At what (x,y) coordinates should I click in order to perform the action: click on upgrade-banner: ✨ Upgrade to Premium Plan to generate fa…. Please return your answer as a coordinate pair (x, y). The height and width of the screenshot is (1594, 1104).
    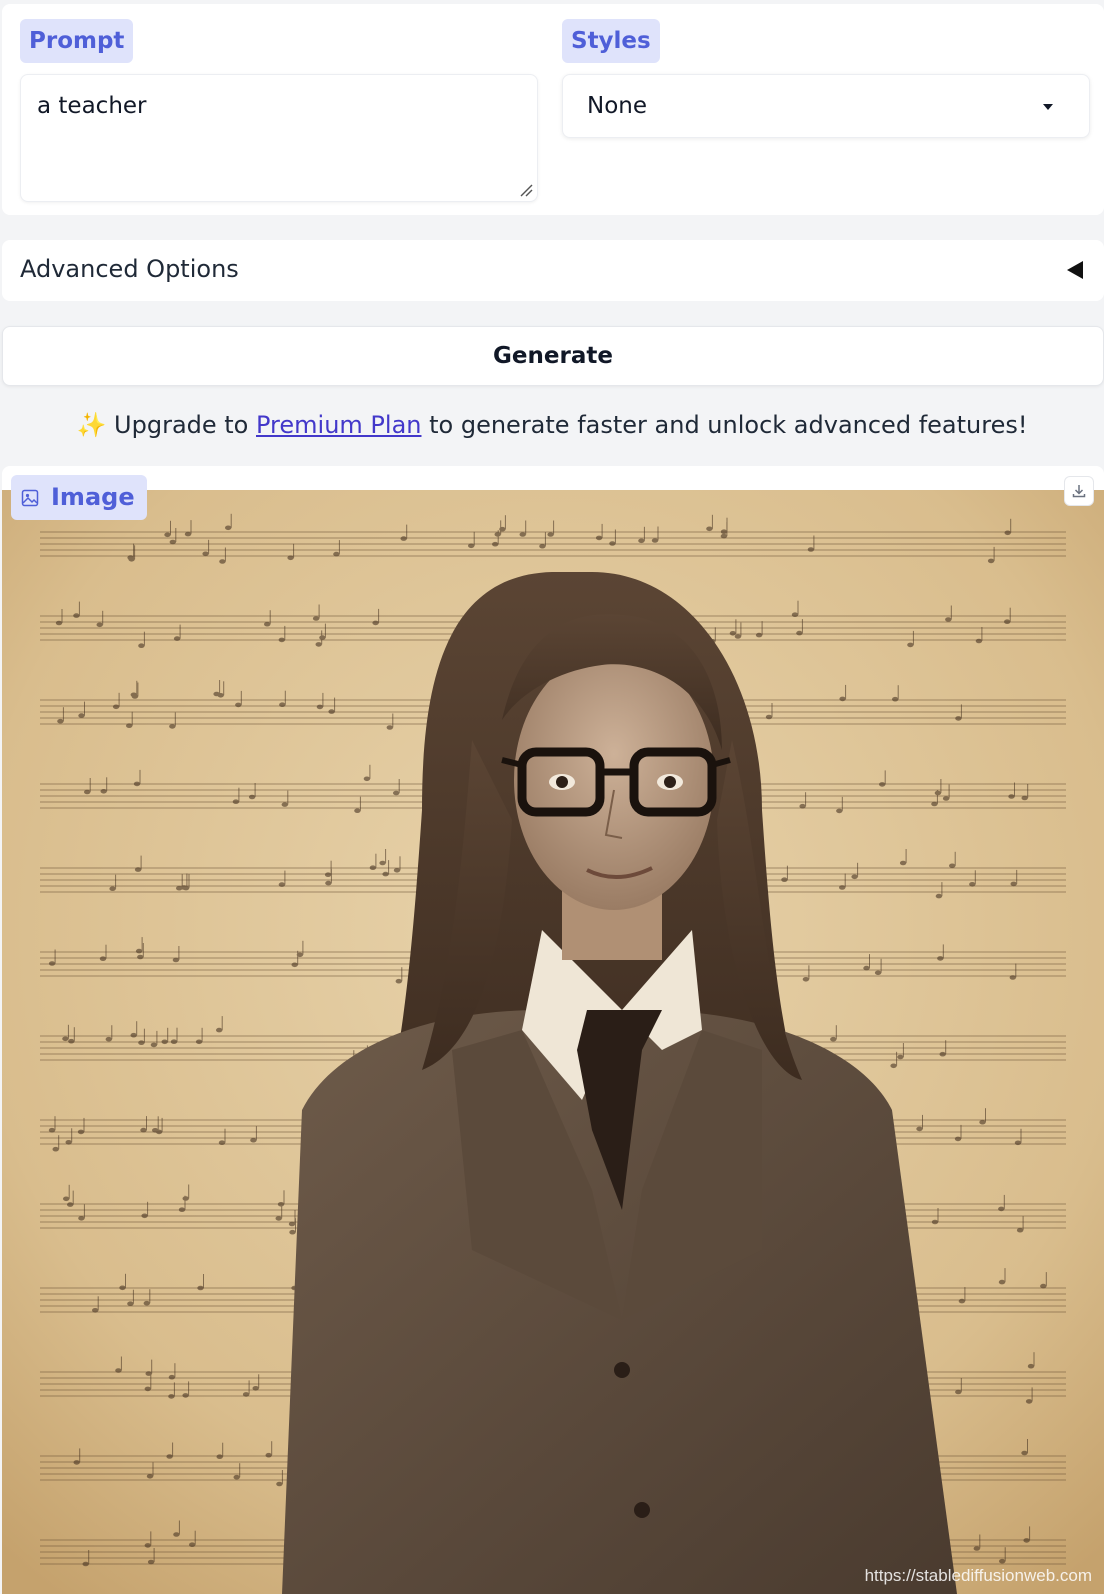
    Looking at the image, I should click on (552, 425).